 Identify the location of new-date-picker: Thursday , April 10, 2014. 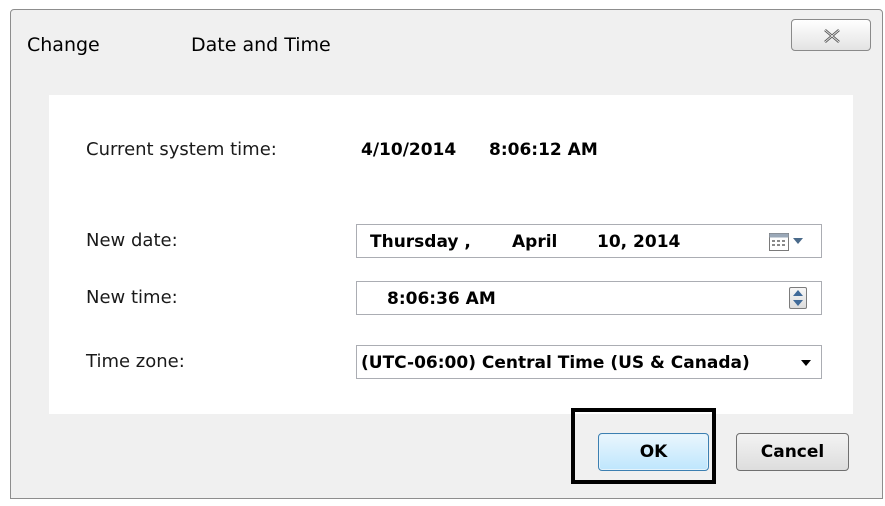
(589, 241).